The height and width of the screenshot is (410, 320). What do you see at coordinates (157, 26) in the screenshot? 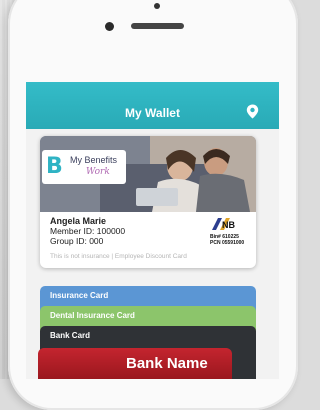
I see `earpiece-speaker` at bounding box center [157, 26].